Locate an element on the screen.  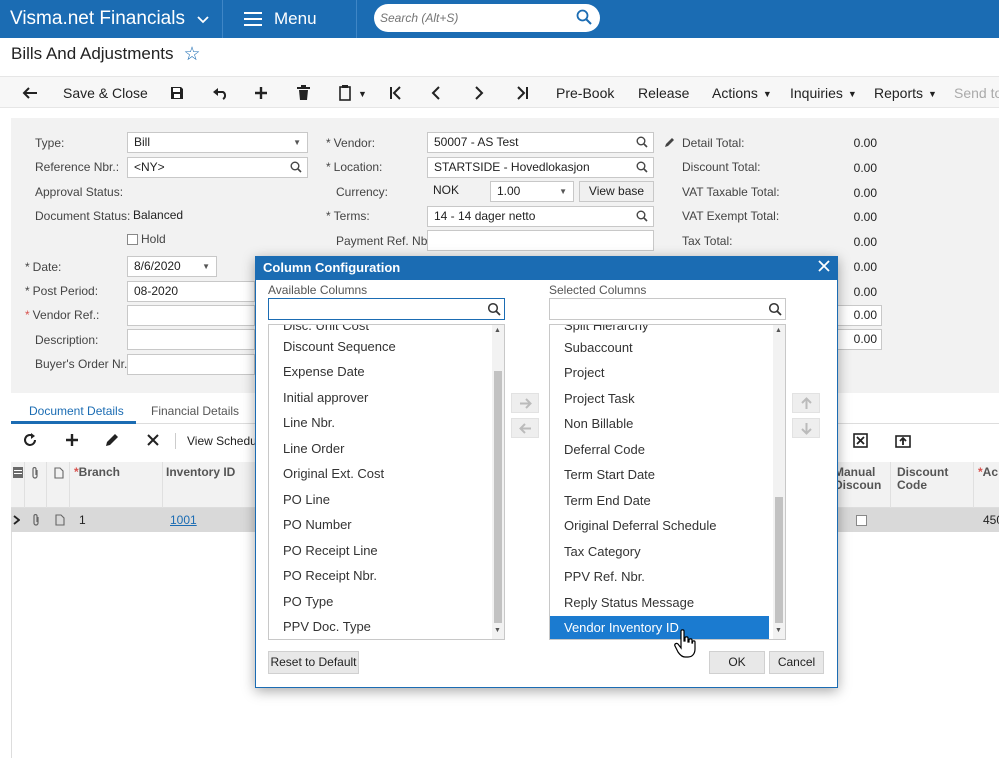
reference-input: <NY> is located at coordinates (217, 167).